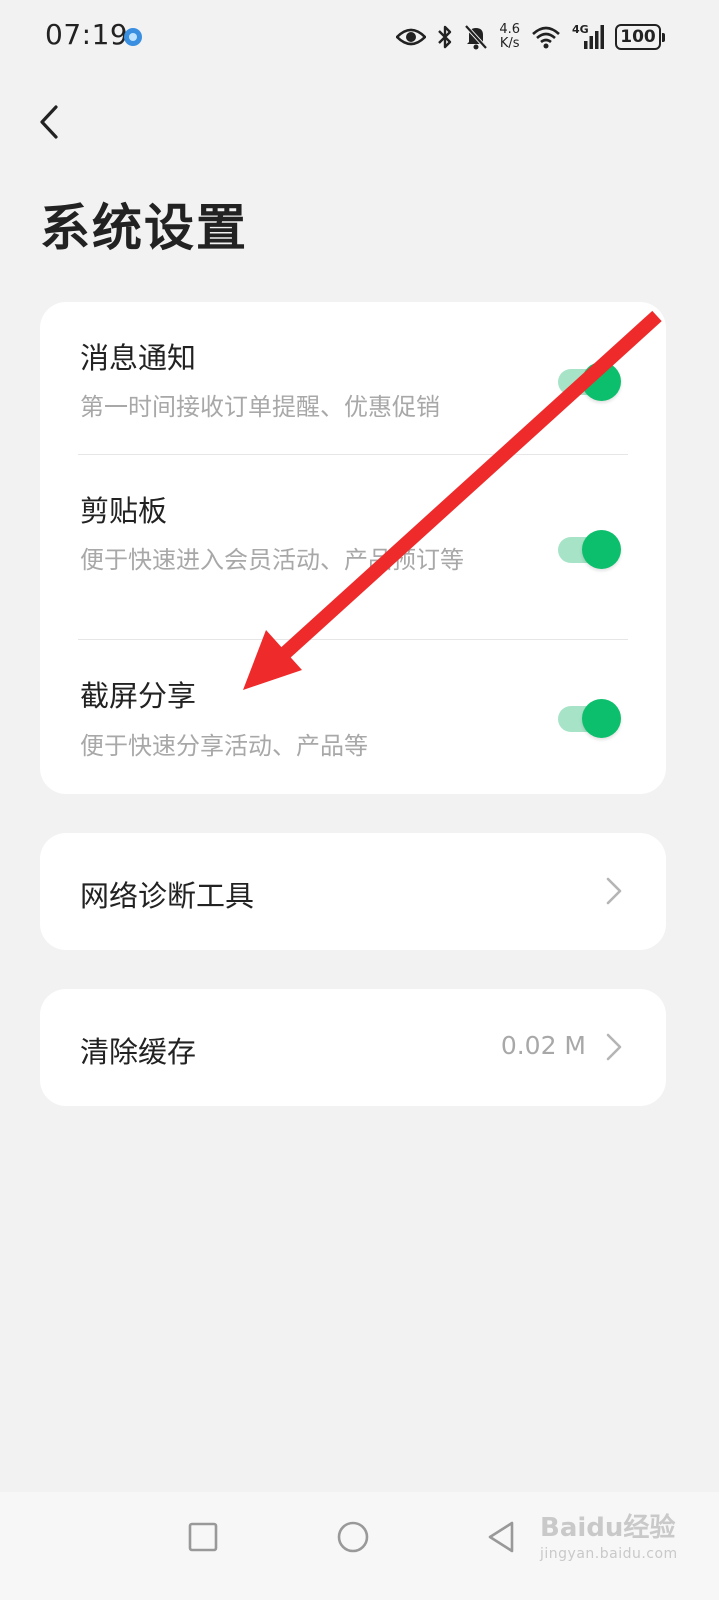  Describe the element at coordinates (609, 1554) in the screenshot. I see `watermark-sub: jingyan.baidu.com` at that location.